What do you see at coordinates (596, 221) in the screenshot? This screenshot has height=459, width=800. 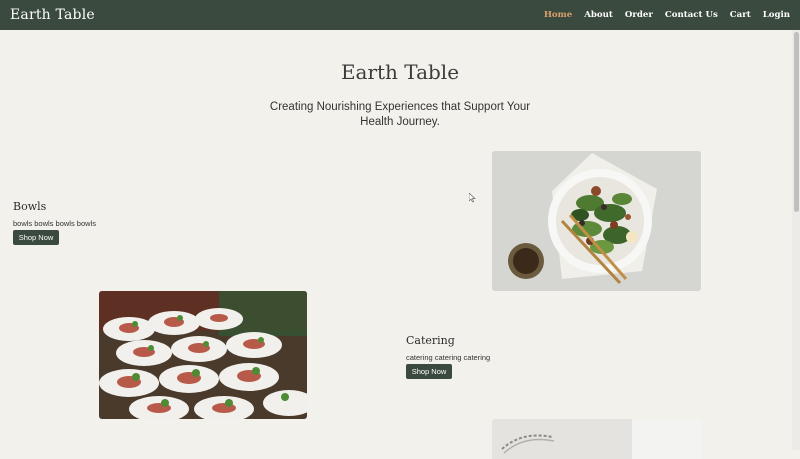 I see `salad-bowl-photo` at bounding box center [596, 221].